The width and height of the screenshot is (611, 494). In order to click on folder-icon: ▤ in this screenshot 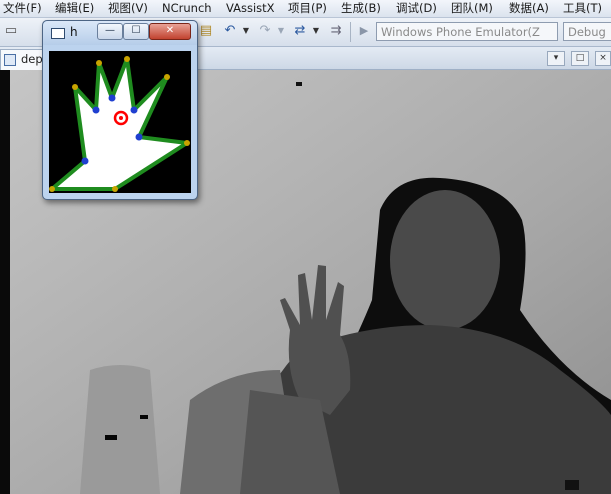, I will do `click(206, 31)`.